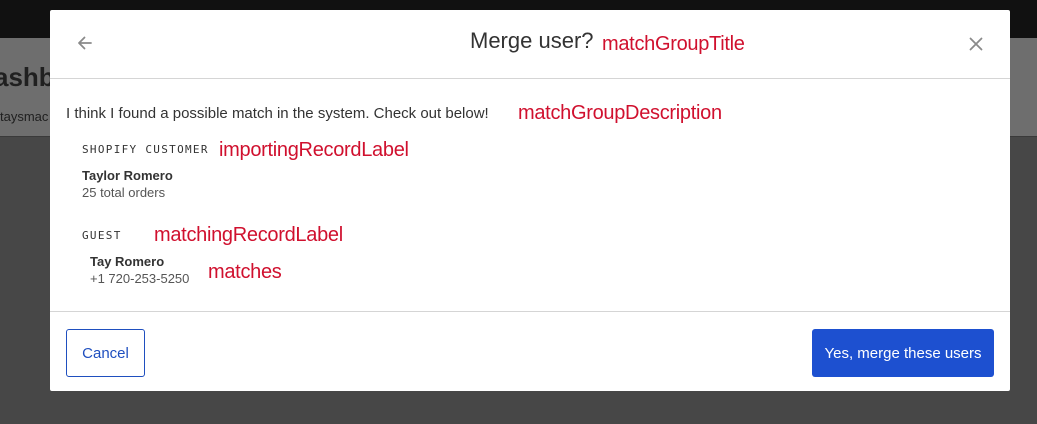 The width and height of the screenshot is (1037, 424). Describe the element at coordinates (140, 278) in the screenshot. I see `matching-record-detail: +1 720-253-5250` at that location.